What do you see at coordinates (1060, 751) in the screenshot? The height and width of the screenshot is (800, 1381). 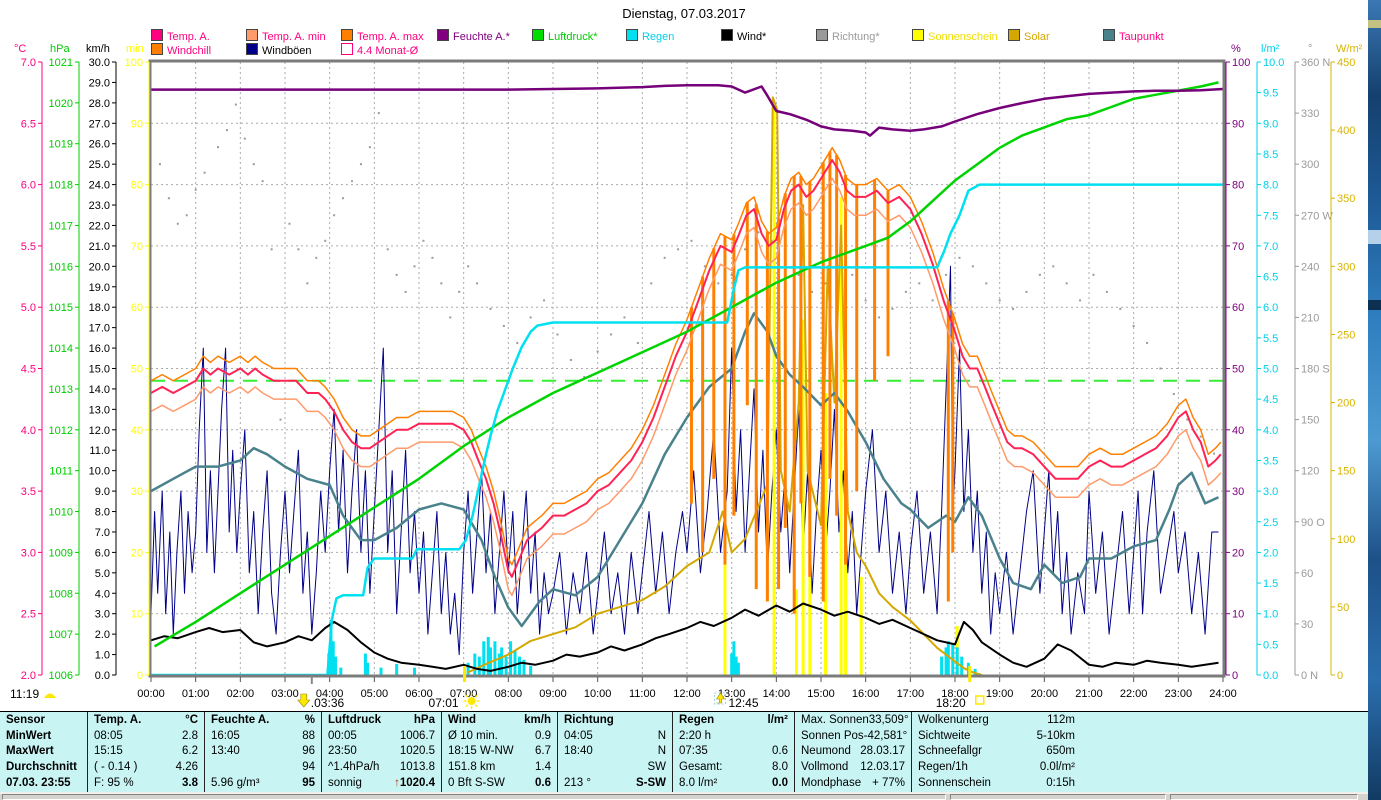 I see `cell-value: 650m` at bounding box center [1060, 751].